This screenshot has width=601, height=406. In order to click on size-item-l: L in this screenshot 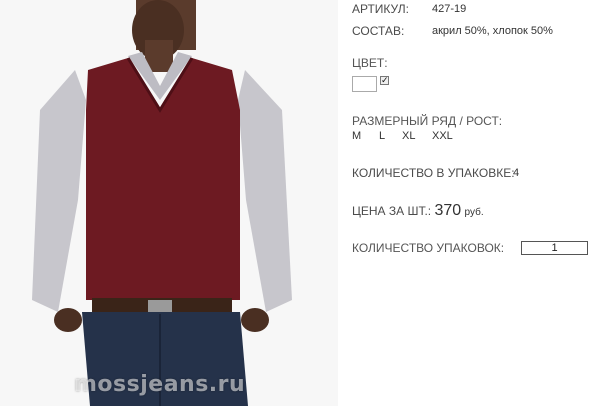, I will do `click(382, 136)`.